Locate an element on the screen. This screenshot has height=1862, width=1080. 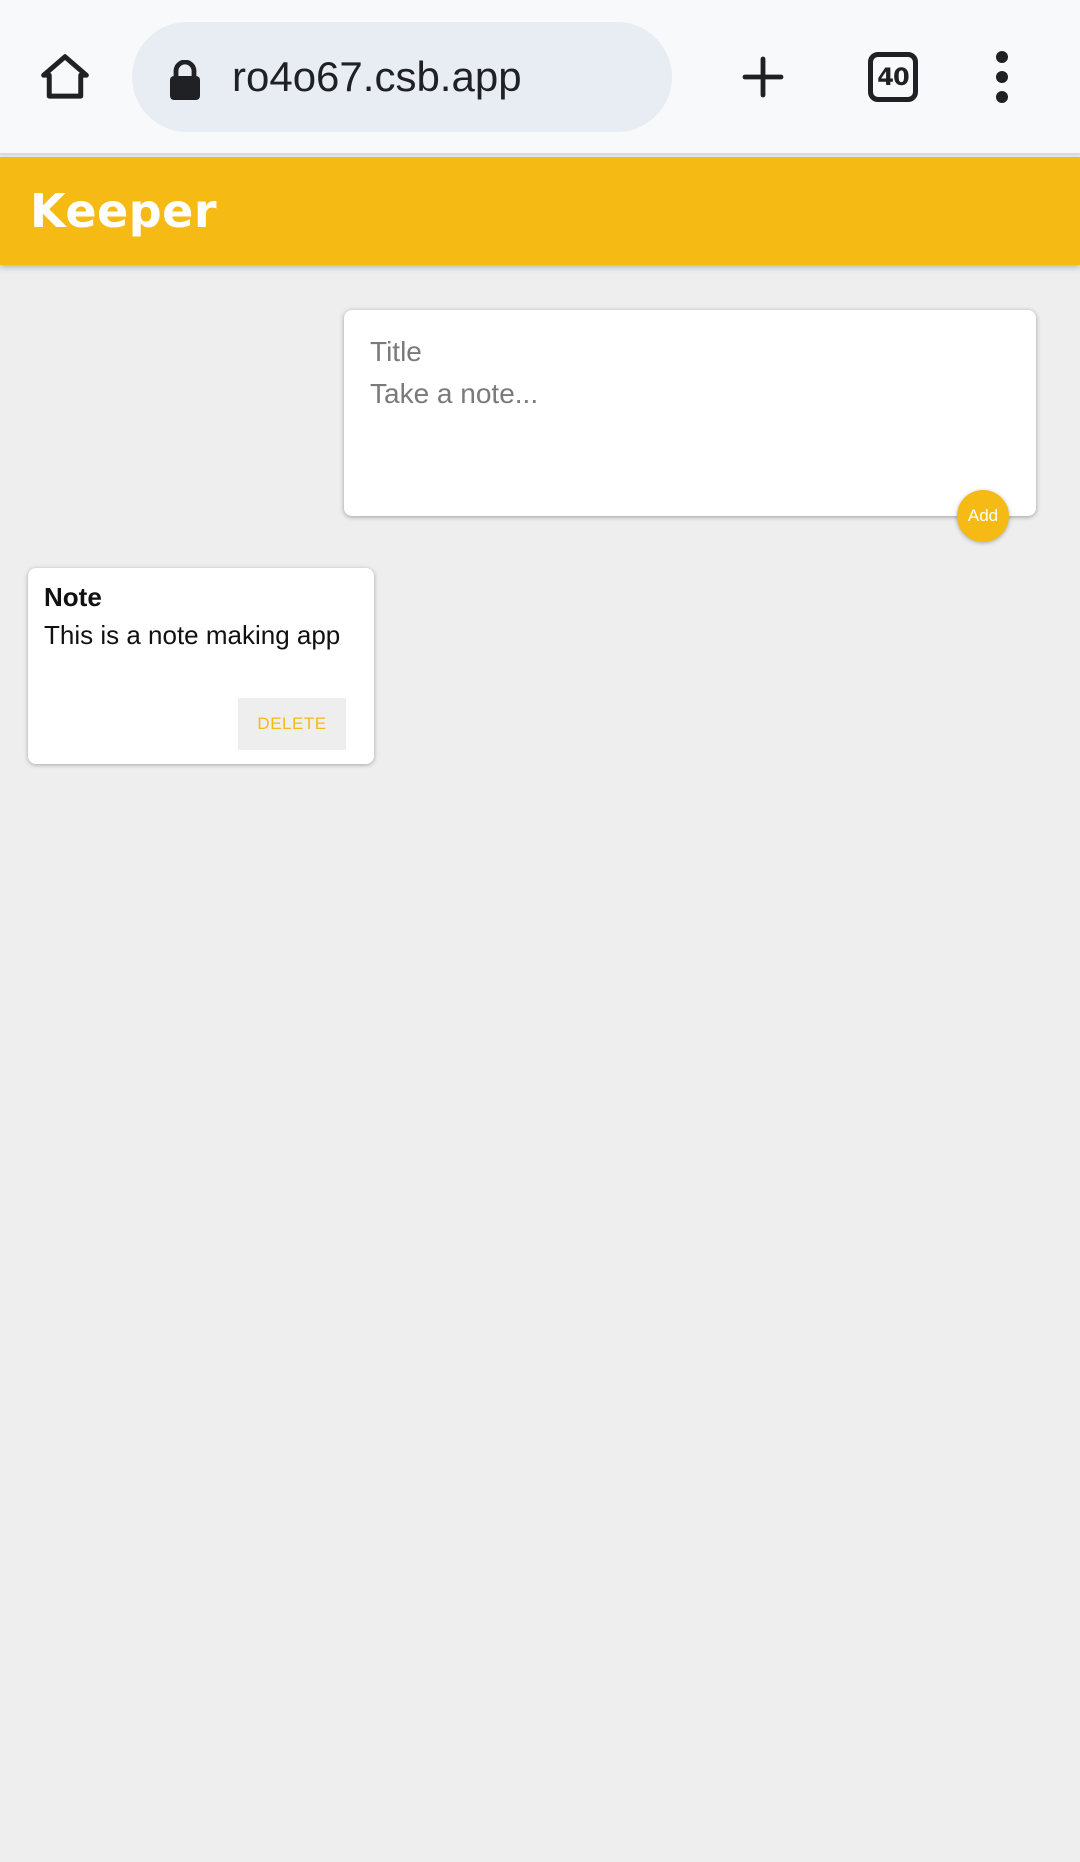
more-vert-icon is located at coordinates (1002, 57).